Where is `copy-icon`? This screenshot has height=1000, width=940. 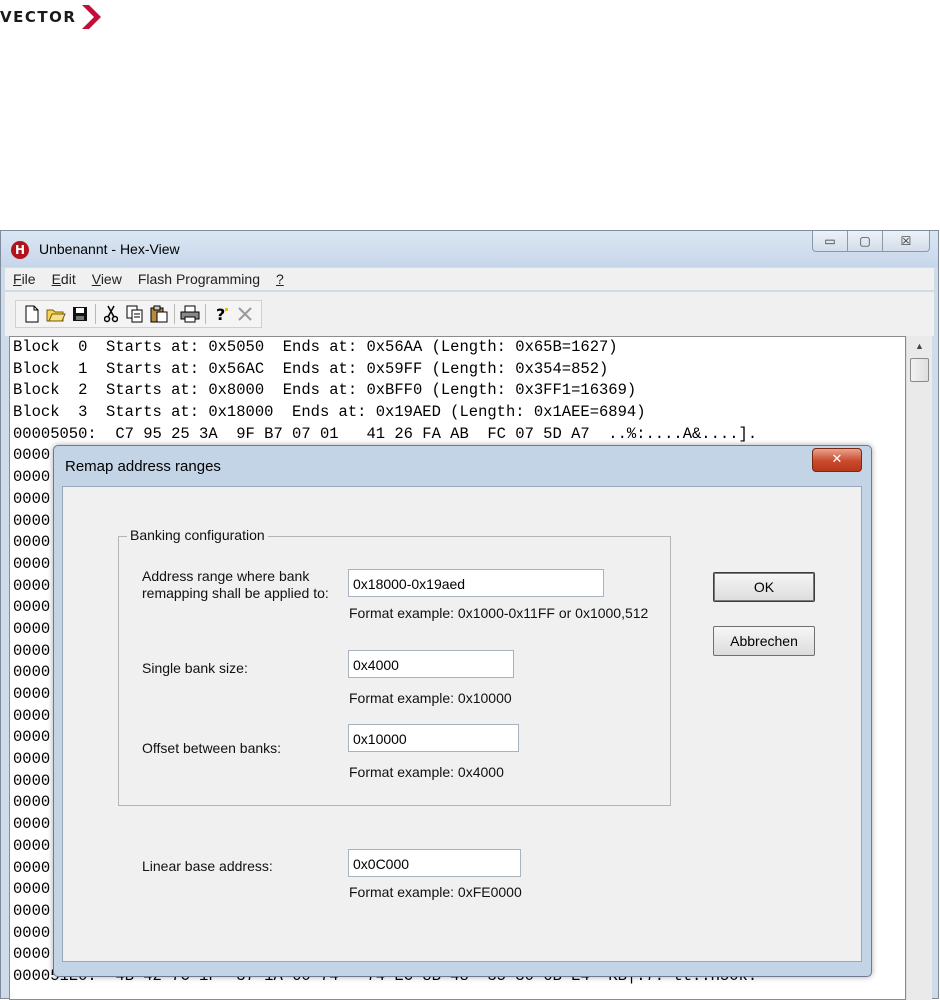 copy-icon is located at coordinates (134, 314).